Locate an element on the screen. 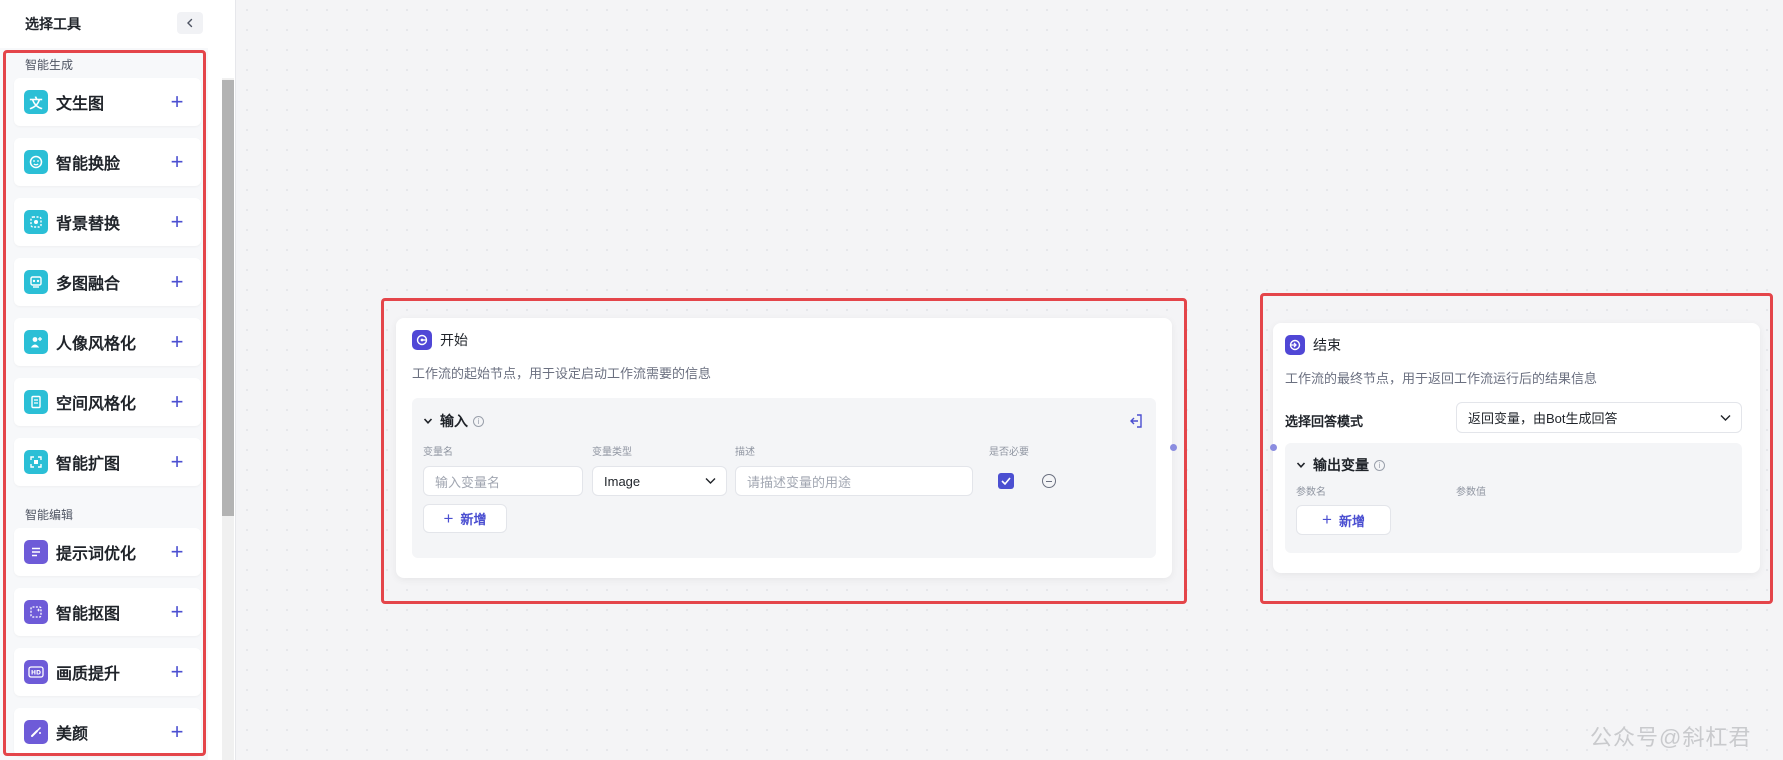 This screenshot has width=1783, height=760. add-output-button: + 新增 is located at coordinates (1343, 520).